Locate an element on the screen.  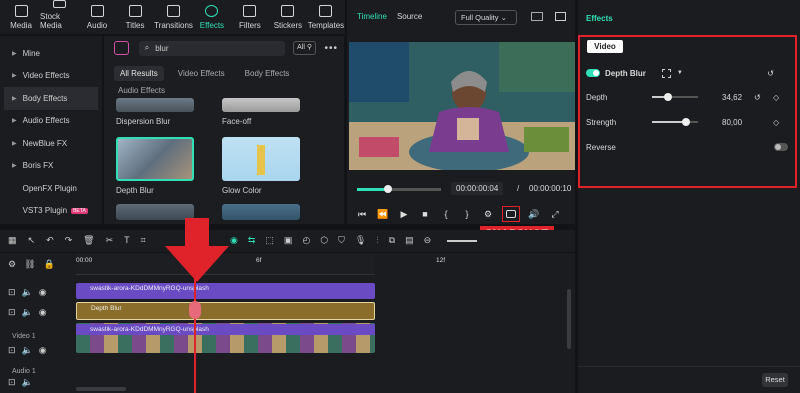
reset-button: Reset is located at coordinates (775, 380).